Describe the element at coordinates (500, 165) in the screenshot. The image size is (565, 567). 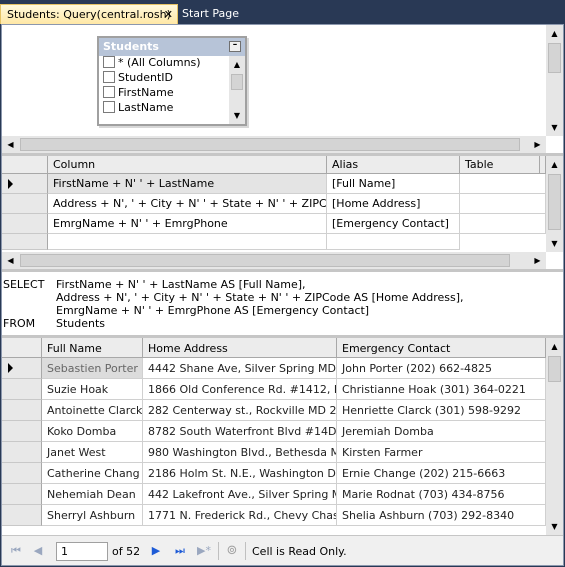
I see `header-table: Table` at that location.